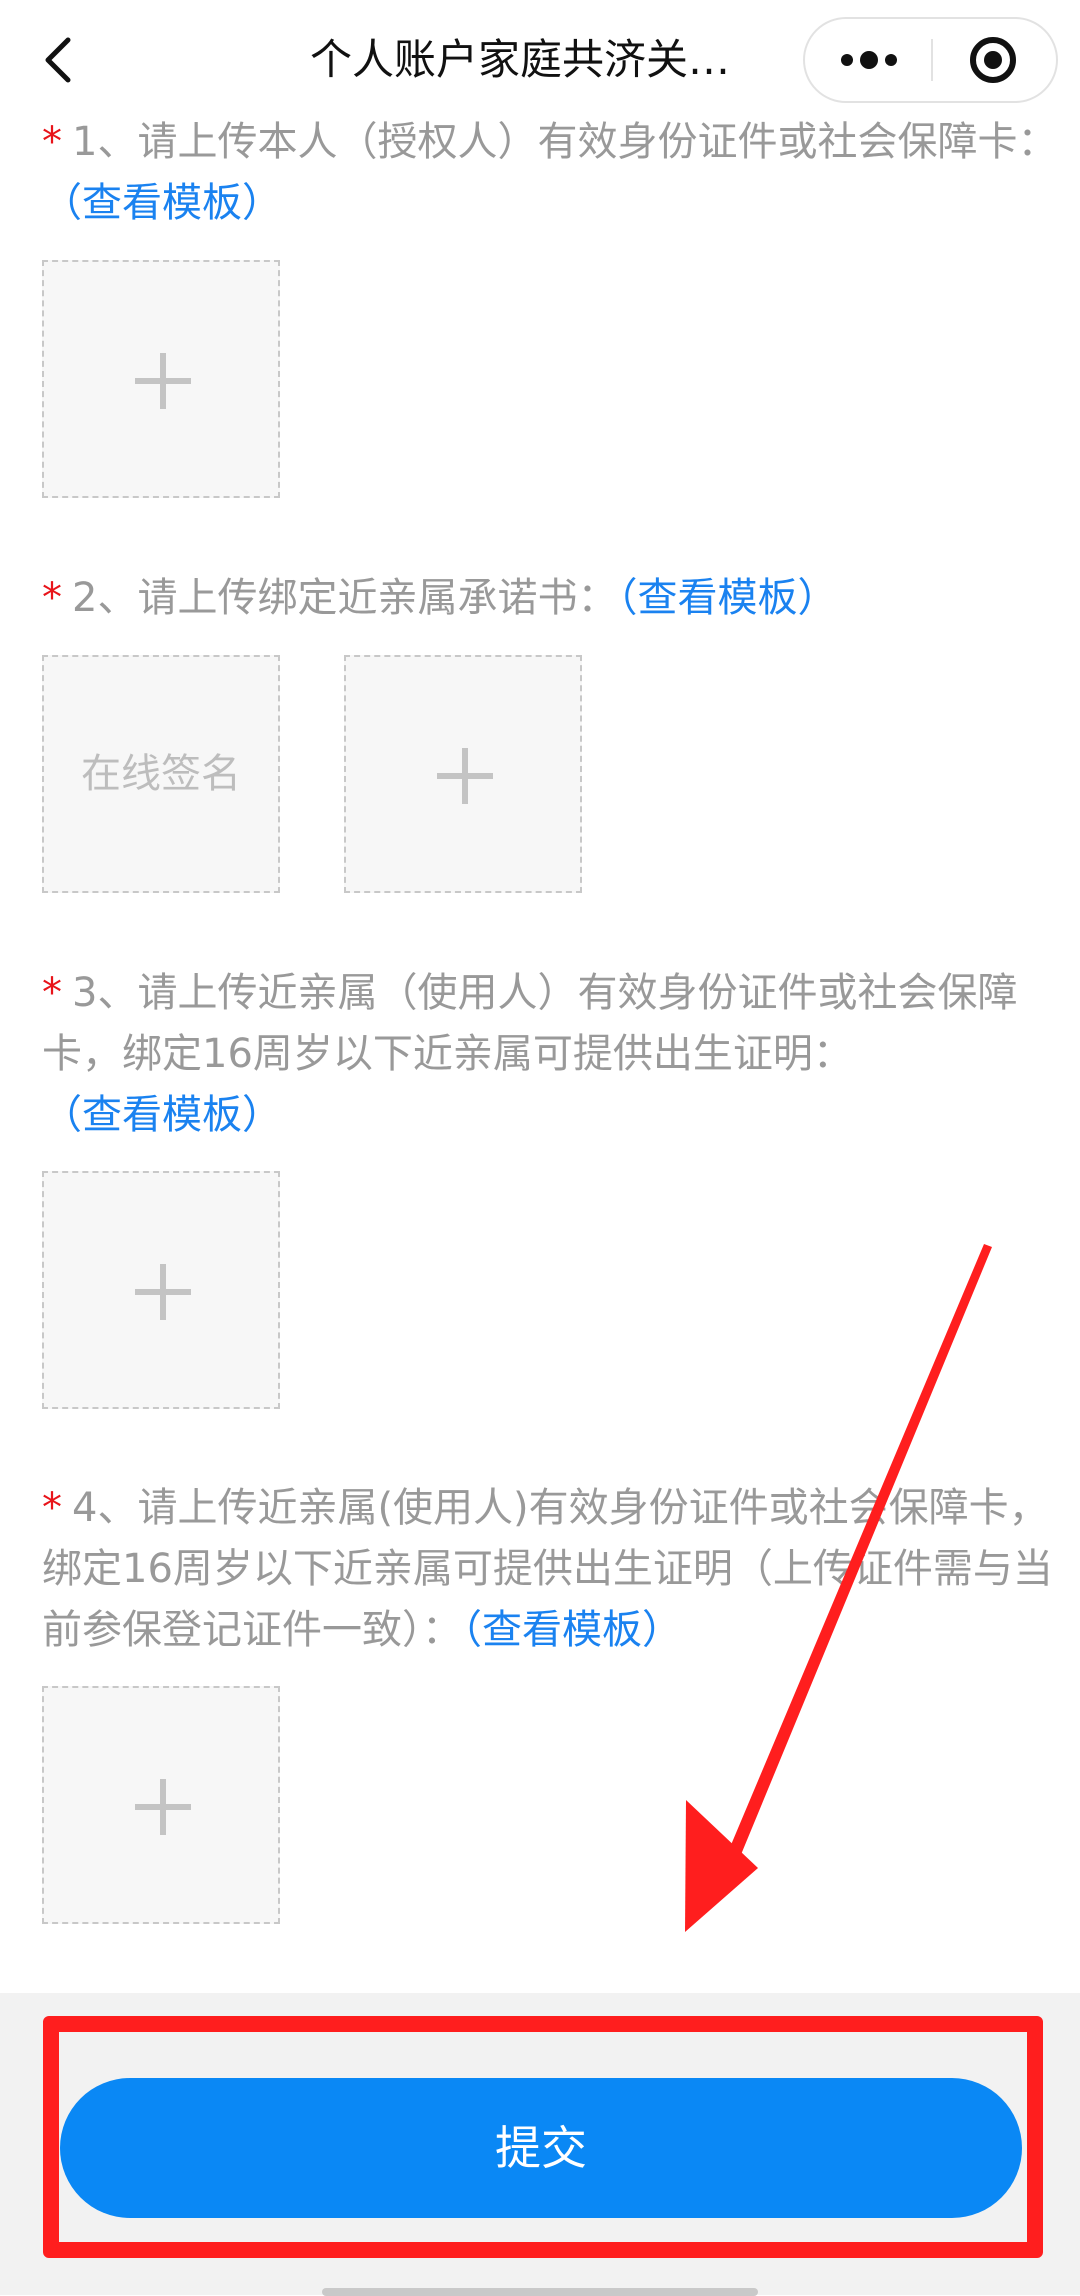 The width and height of the screenshot is (1080, 2296). What do you see at coordinates (345, 598) in the screenshot?
I see `section-2-text: 2、请上传绑定近亲属承诺书：` at bounding box center [345, 598].